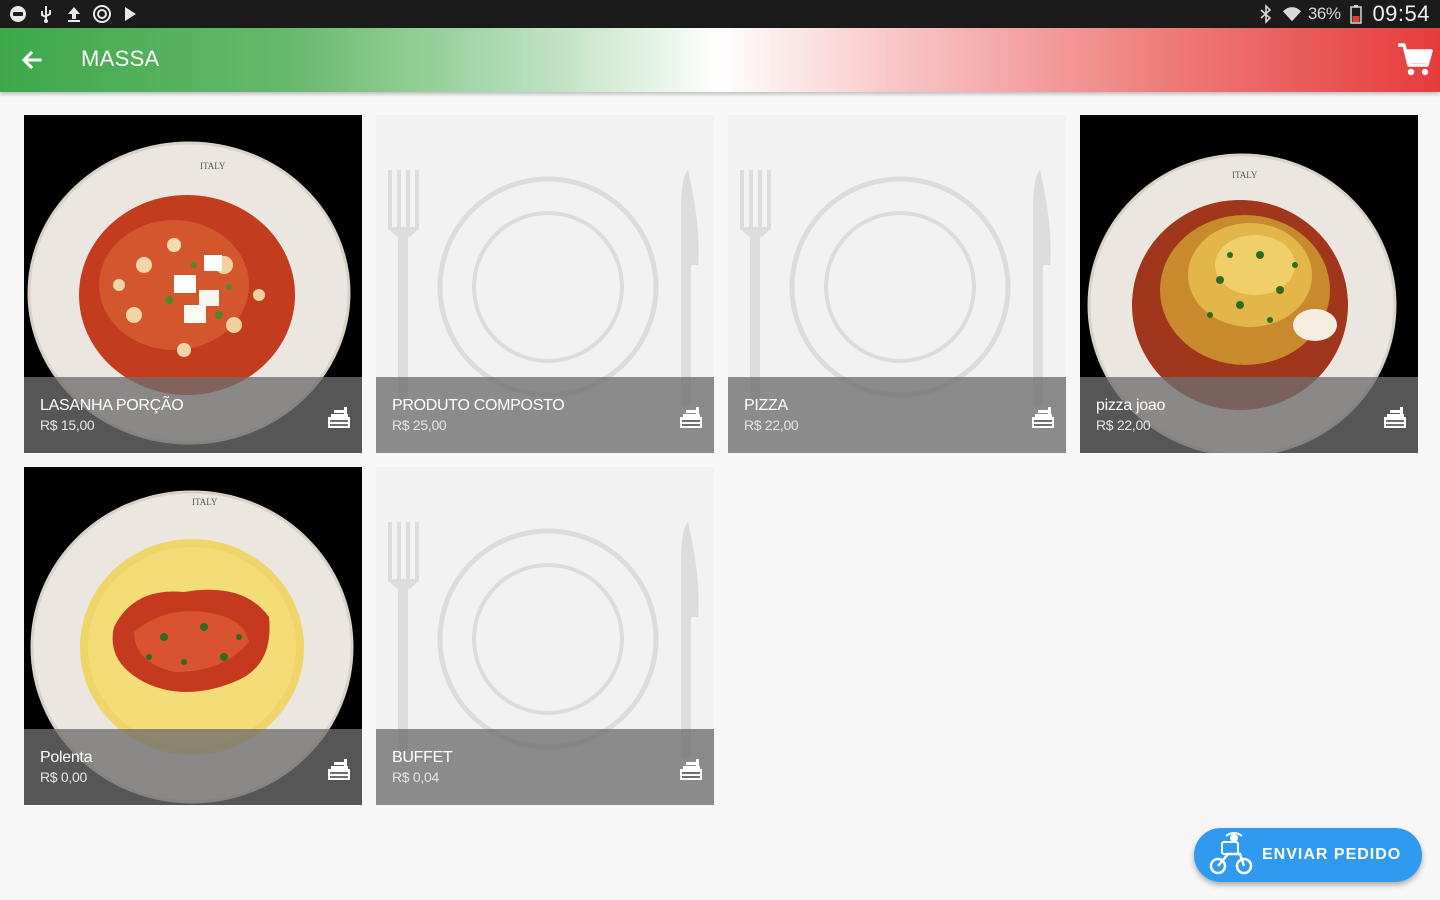 This screenshot has height=900, width=1440. What do you see at coordinates (74, 14) in the screenshot?
I see `upload-icon` at bounding box center [74, 14].